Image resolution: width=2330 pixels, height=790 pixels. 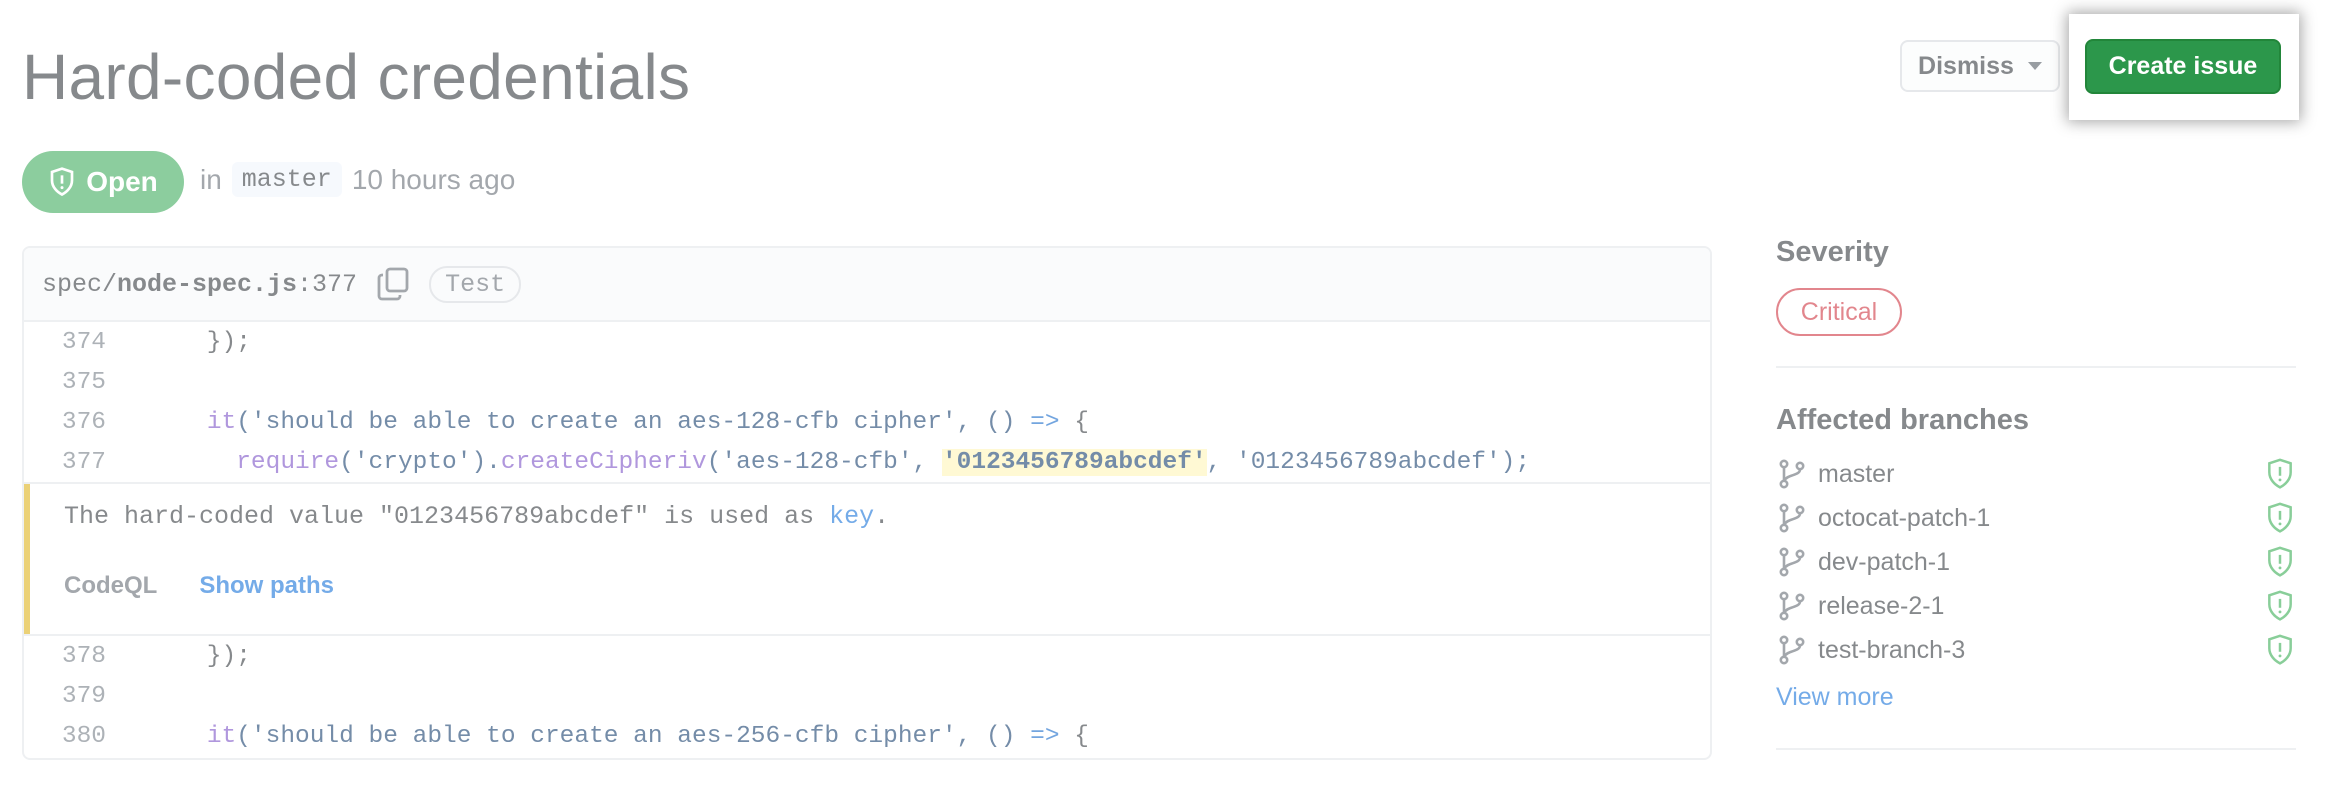 What do you see at coordinates (62, 181) in the screenshot?
I see `shield-icon` at bounding box center [62, 181].